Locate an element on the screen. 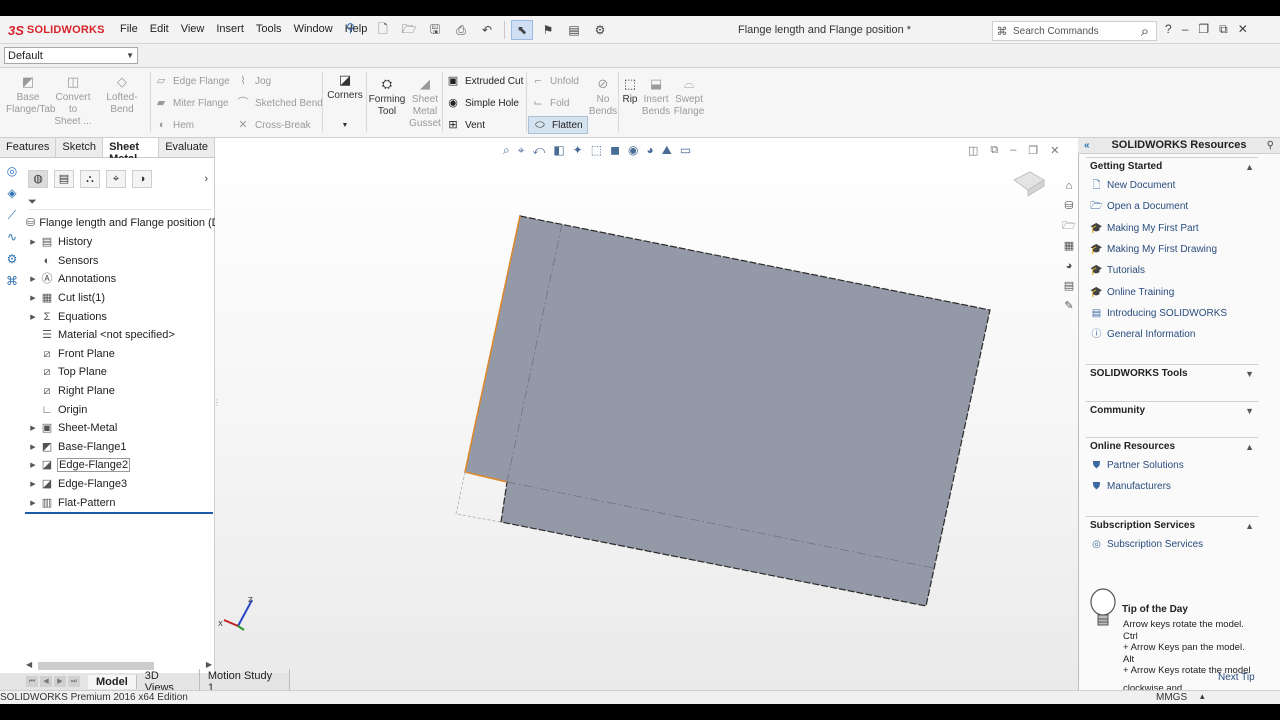 This screenshot has height=720, width=1280. appearances-icon: ◕ is located at coordinates (1069, 266).